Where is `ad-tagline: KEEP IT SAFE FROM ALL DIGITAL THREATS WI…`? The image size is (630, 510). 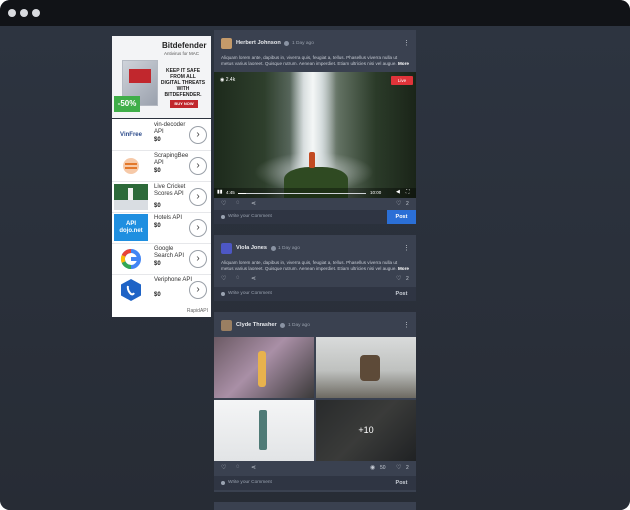
ad-tagline: KEEP IT SAFE FROM ALL DIGITAL THREATS WI… is located at coordinates (183, 83).